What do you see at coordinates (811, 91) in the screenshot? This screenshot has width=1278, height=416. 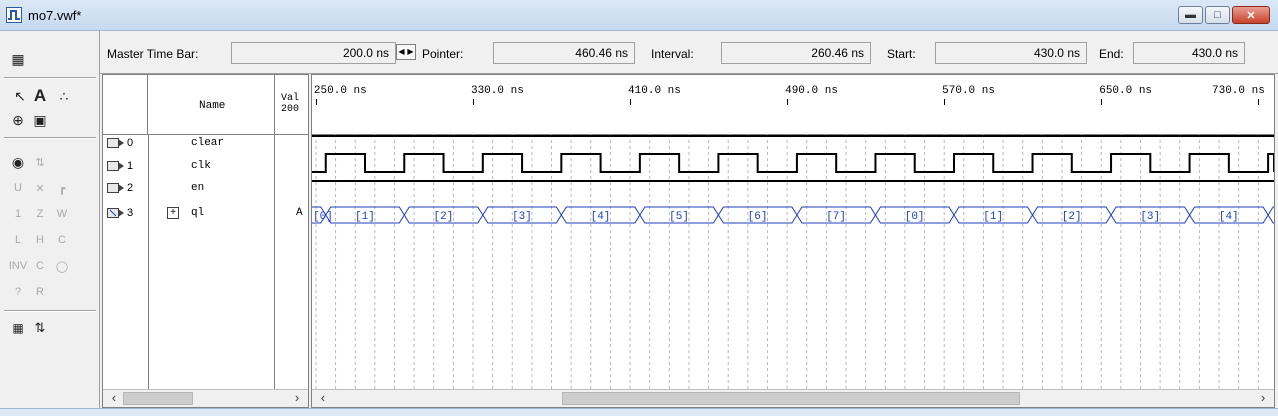 I see `time-tick-label: 490.0 ns` at bounding box center [811, 91].